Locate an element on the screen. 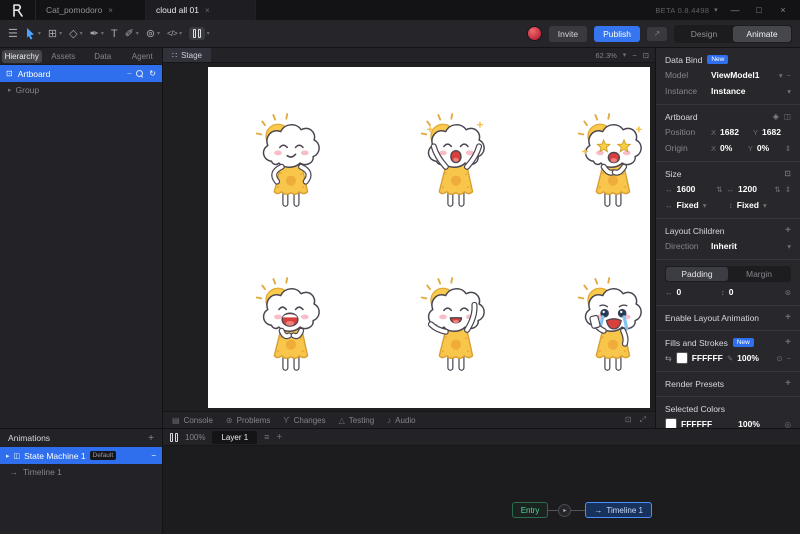  invite-button: Invite is located at coordinates (568, 33).